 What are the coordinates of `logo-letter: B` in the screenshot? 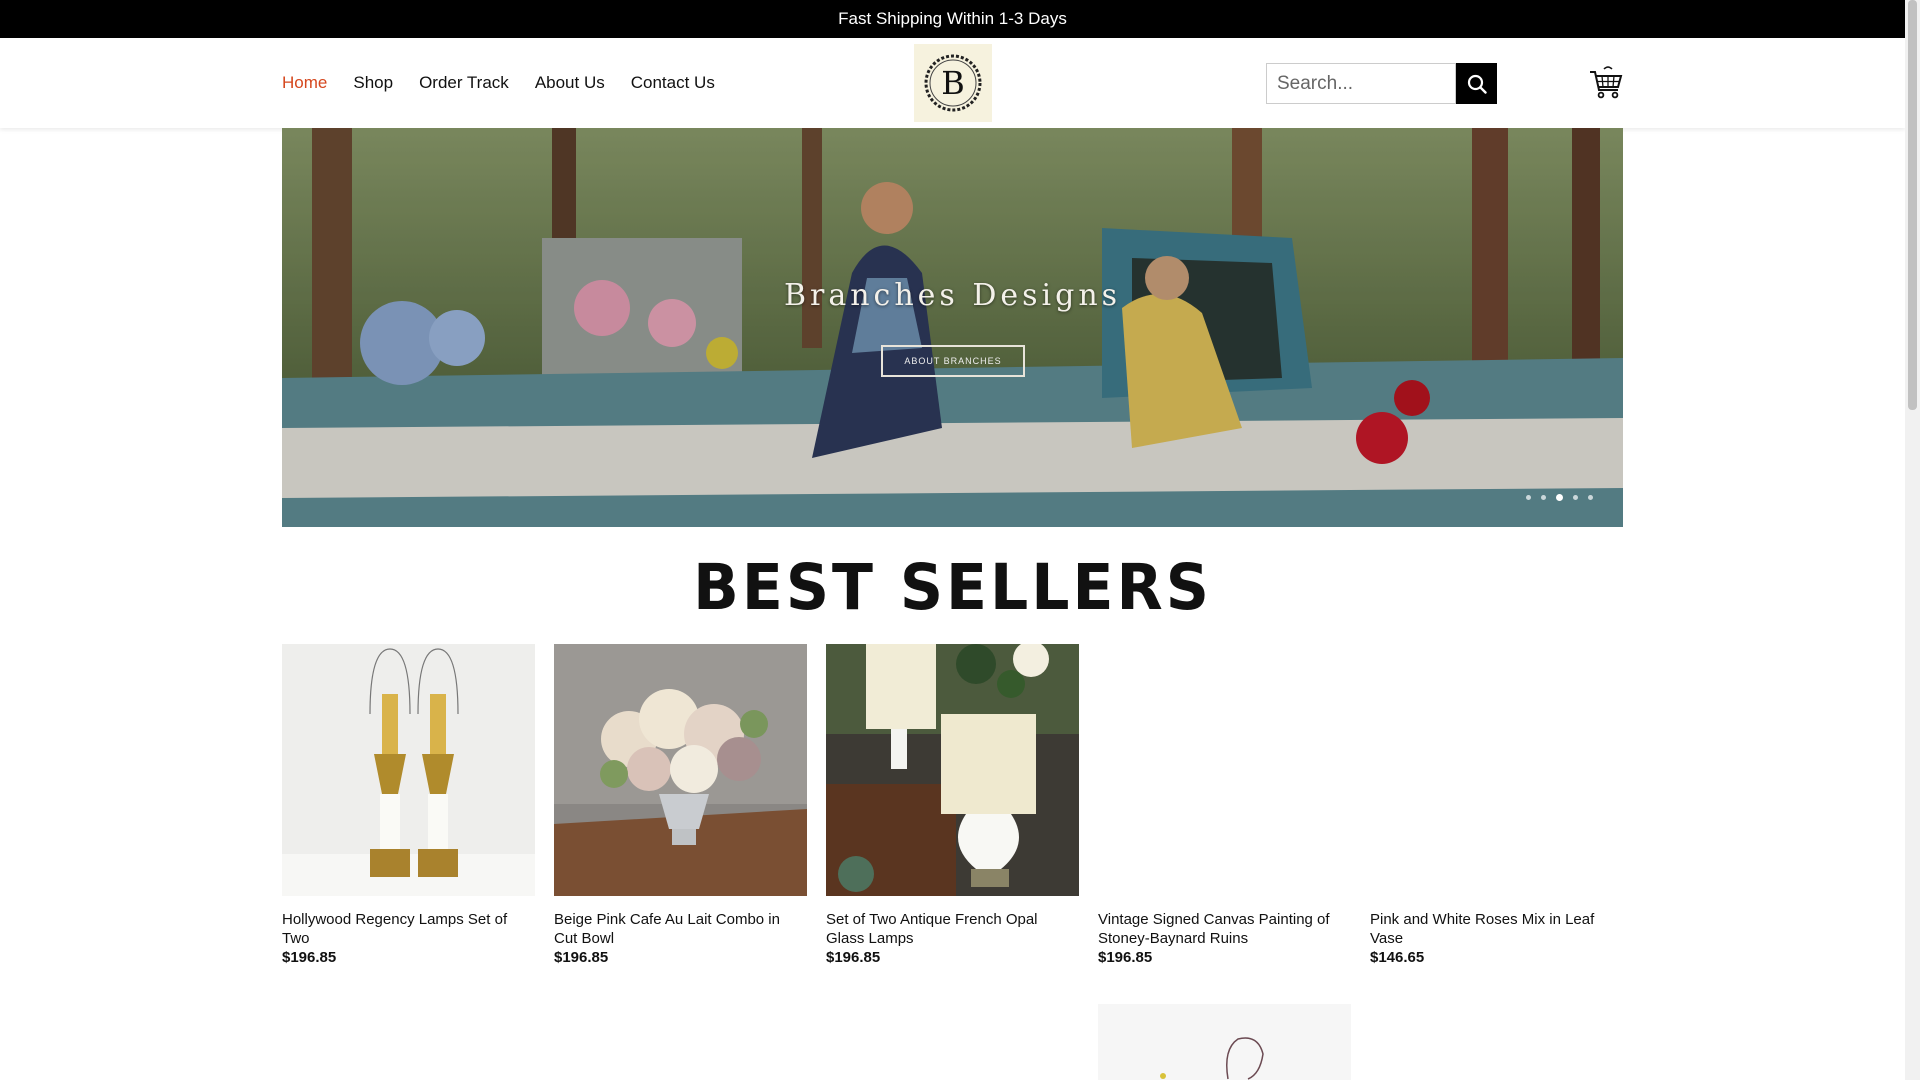 It's located at (953, 83).